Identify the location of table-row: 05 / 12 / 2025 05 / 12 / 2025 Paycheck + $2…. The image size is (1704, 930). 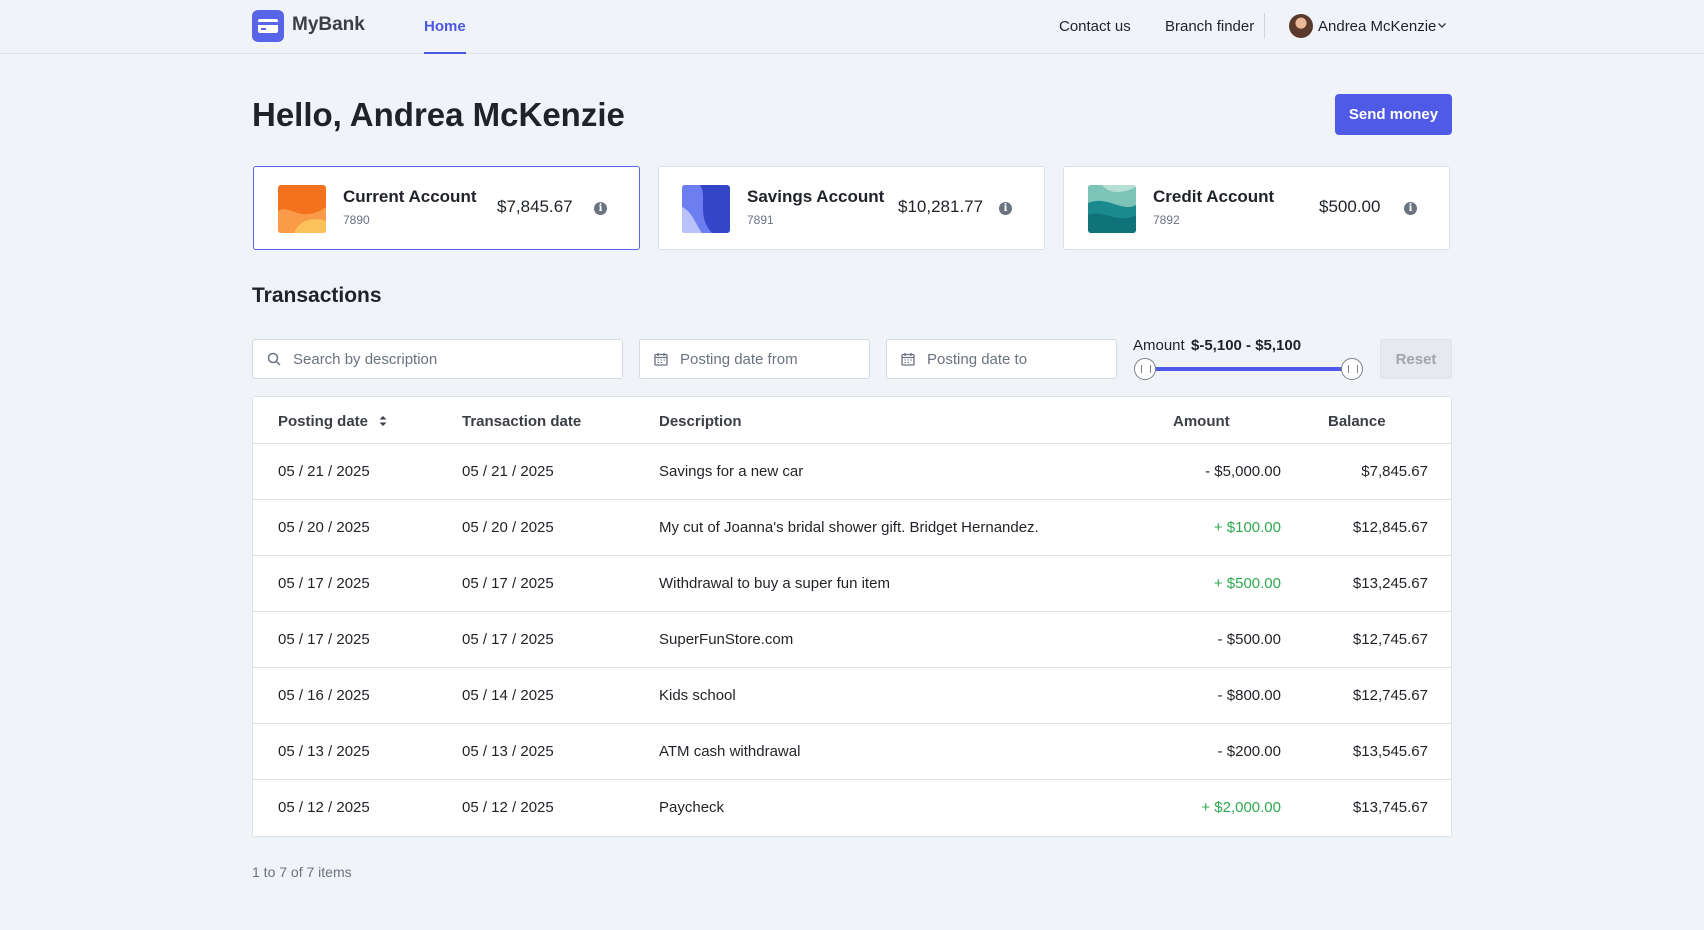
(852, 808).